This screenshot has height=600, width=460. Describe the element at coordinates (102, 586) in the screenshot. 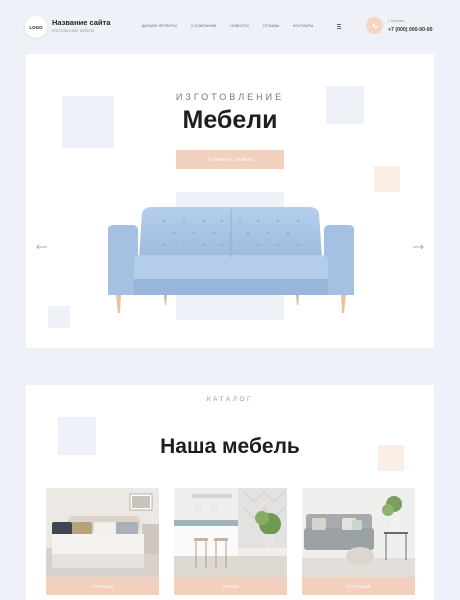

I see `card-label: Спальни` at that location.